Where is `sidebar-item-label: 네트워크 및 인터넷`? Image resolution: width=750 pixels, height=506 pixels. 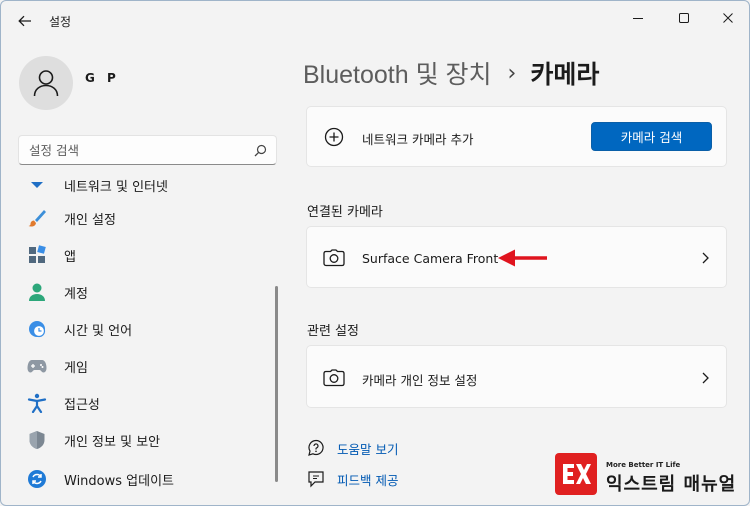 sidebar-item-label: 네트워크 및 인터넷 is located at coordinates (116, 187).